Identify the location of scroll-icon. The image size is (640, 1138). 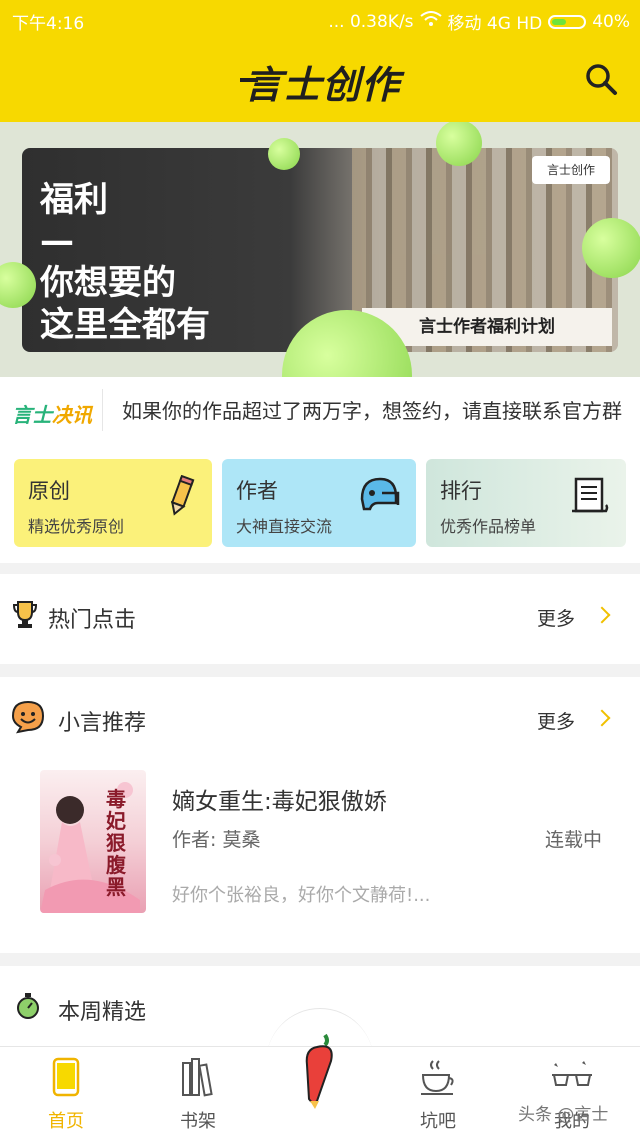
(590, 497).